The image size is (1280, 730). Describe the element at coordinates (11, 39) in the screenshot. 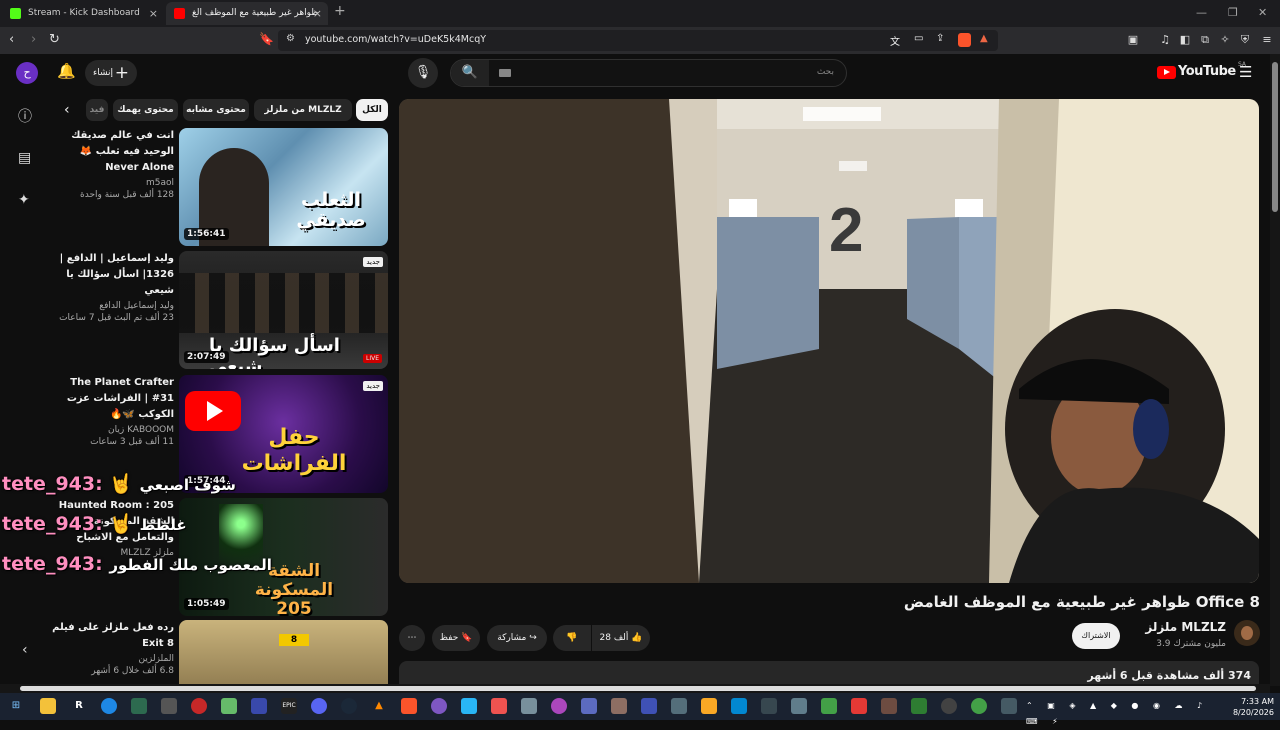

I see `back-icon: ‹` at that location.